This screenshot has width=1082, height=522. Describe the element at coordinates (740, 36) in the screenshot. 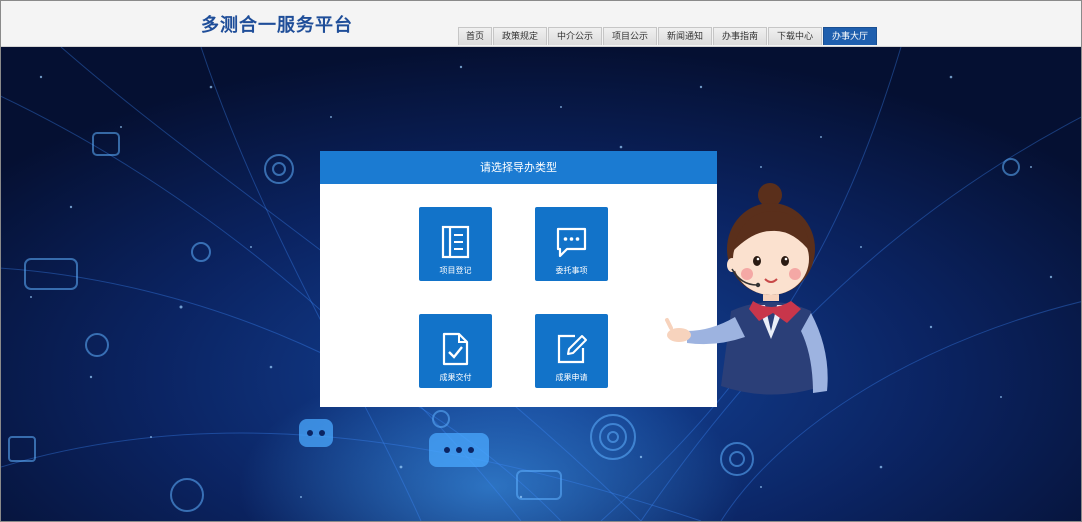

I see `nav-tab-guide: 办事指南` at that location.